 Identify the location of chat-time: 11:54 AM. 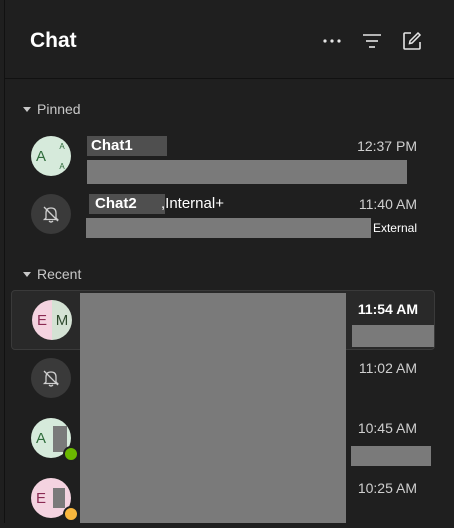
(387, 309).